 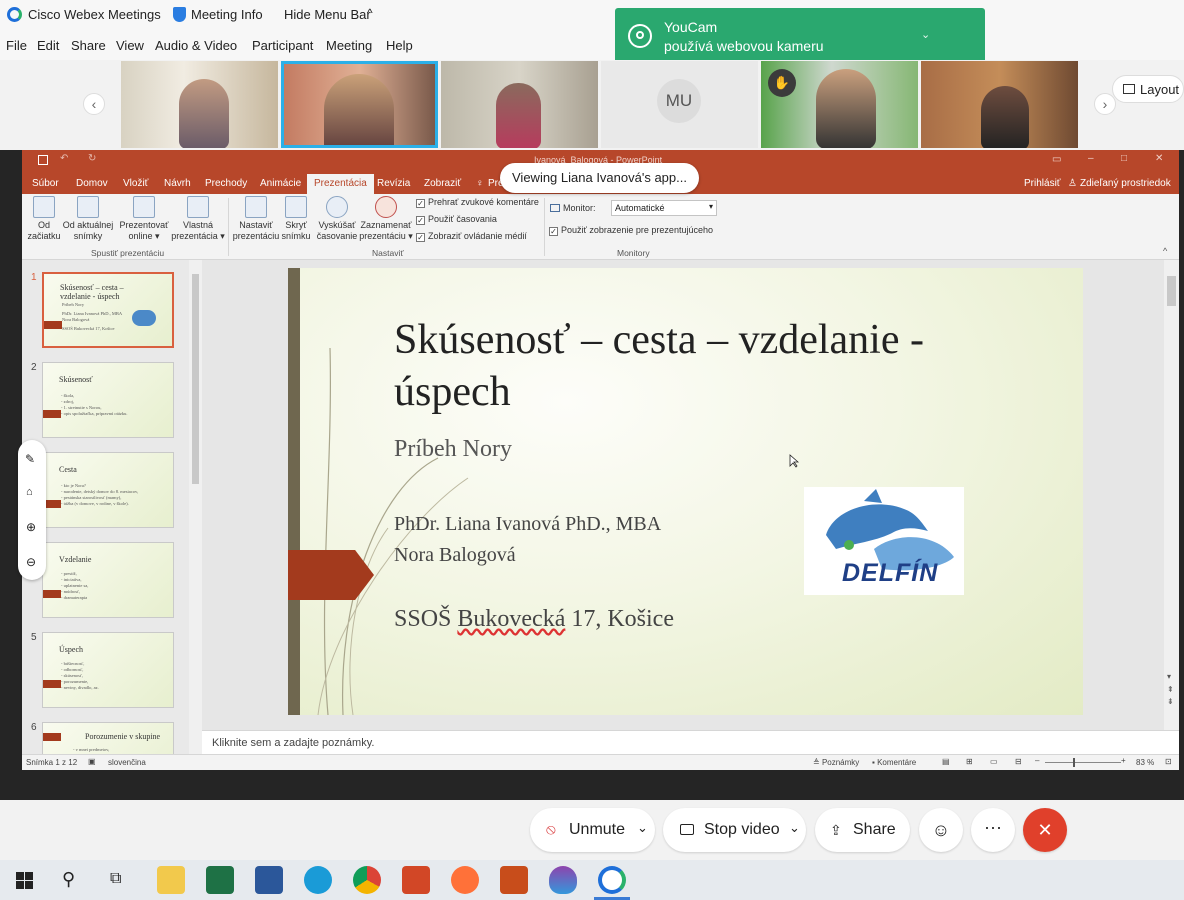 I want to click on firefox-icon, so click(x=465, y=880).